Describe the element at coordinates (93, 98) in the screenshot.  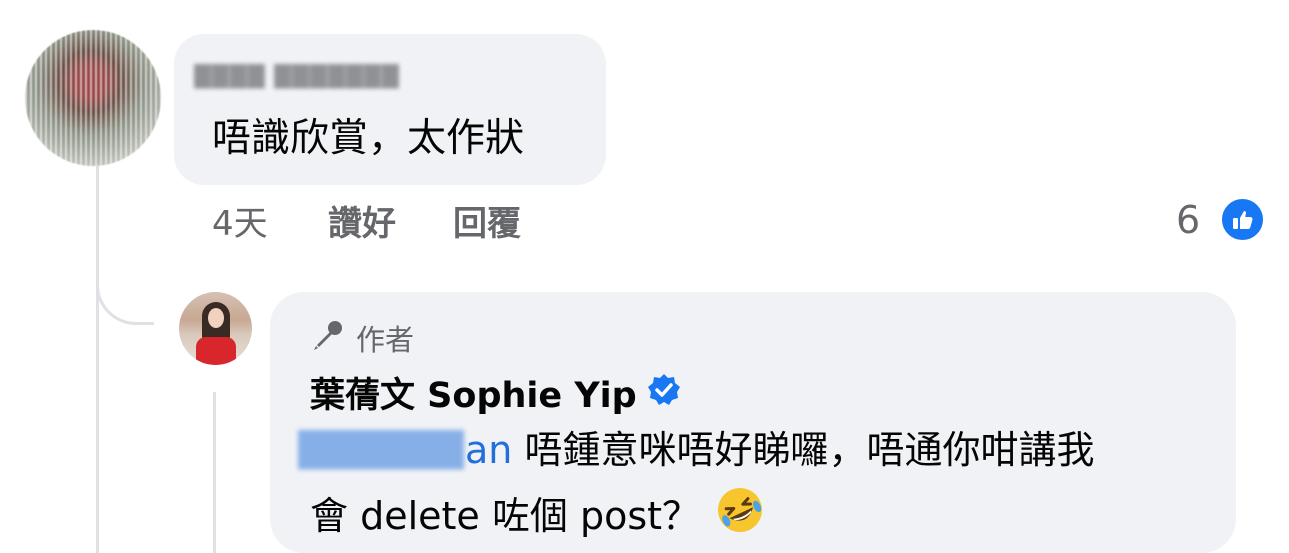
I see `commenter-avatar` at that location.